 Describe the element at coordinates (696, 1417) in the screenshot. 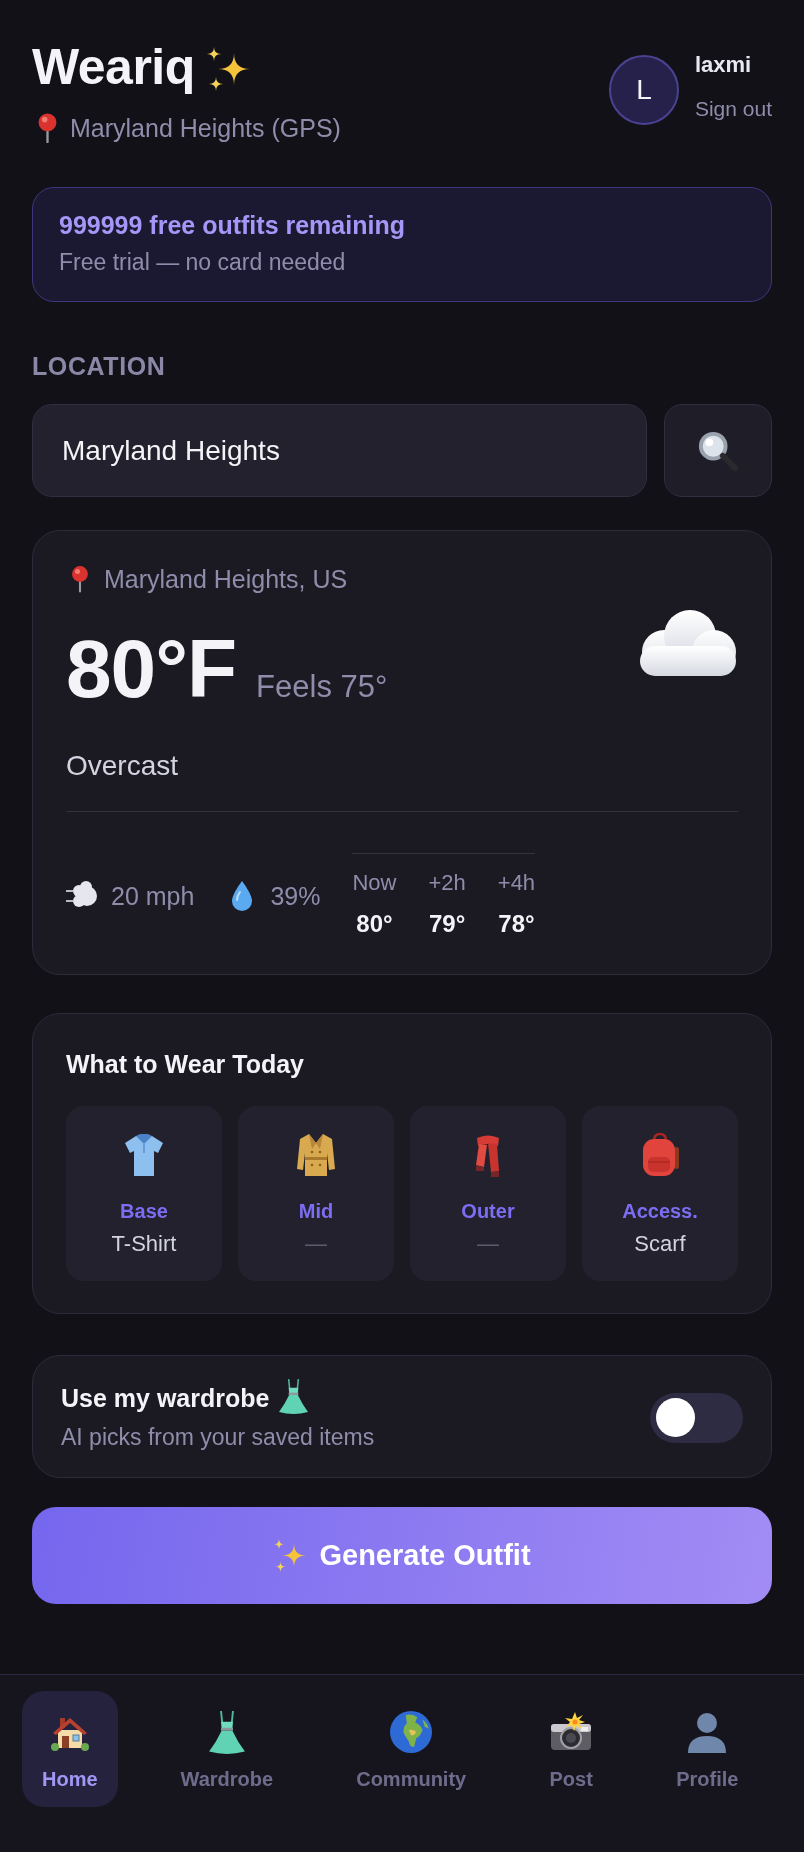

I see `wardrobe-toggle` at that location.